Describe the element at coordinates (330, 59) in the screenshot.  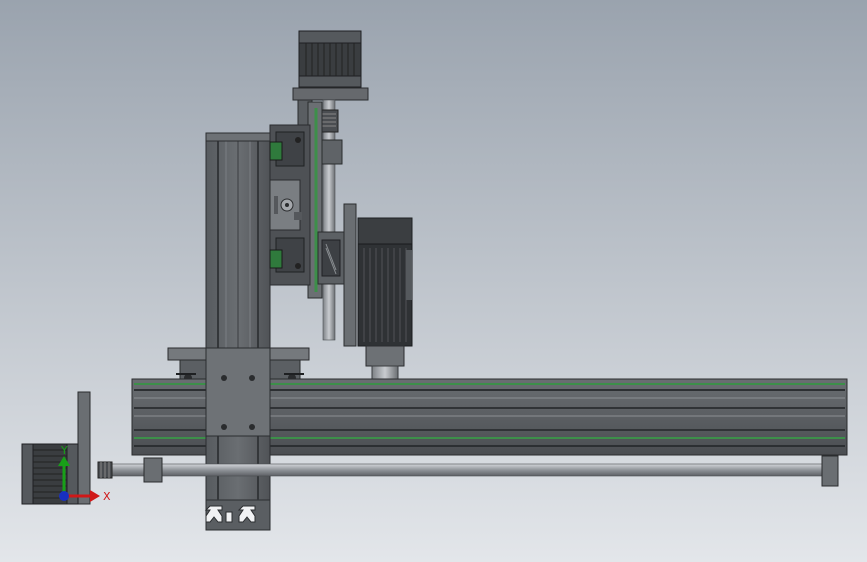
I see `z-stepper-motor` at that location.